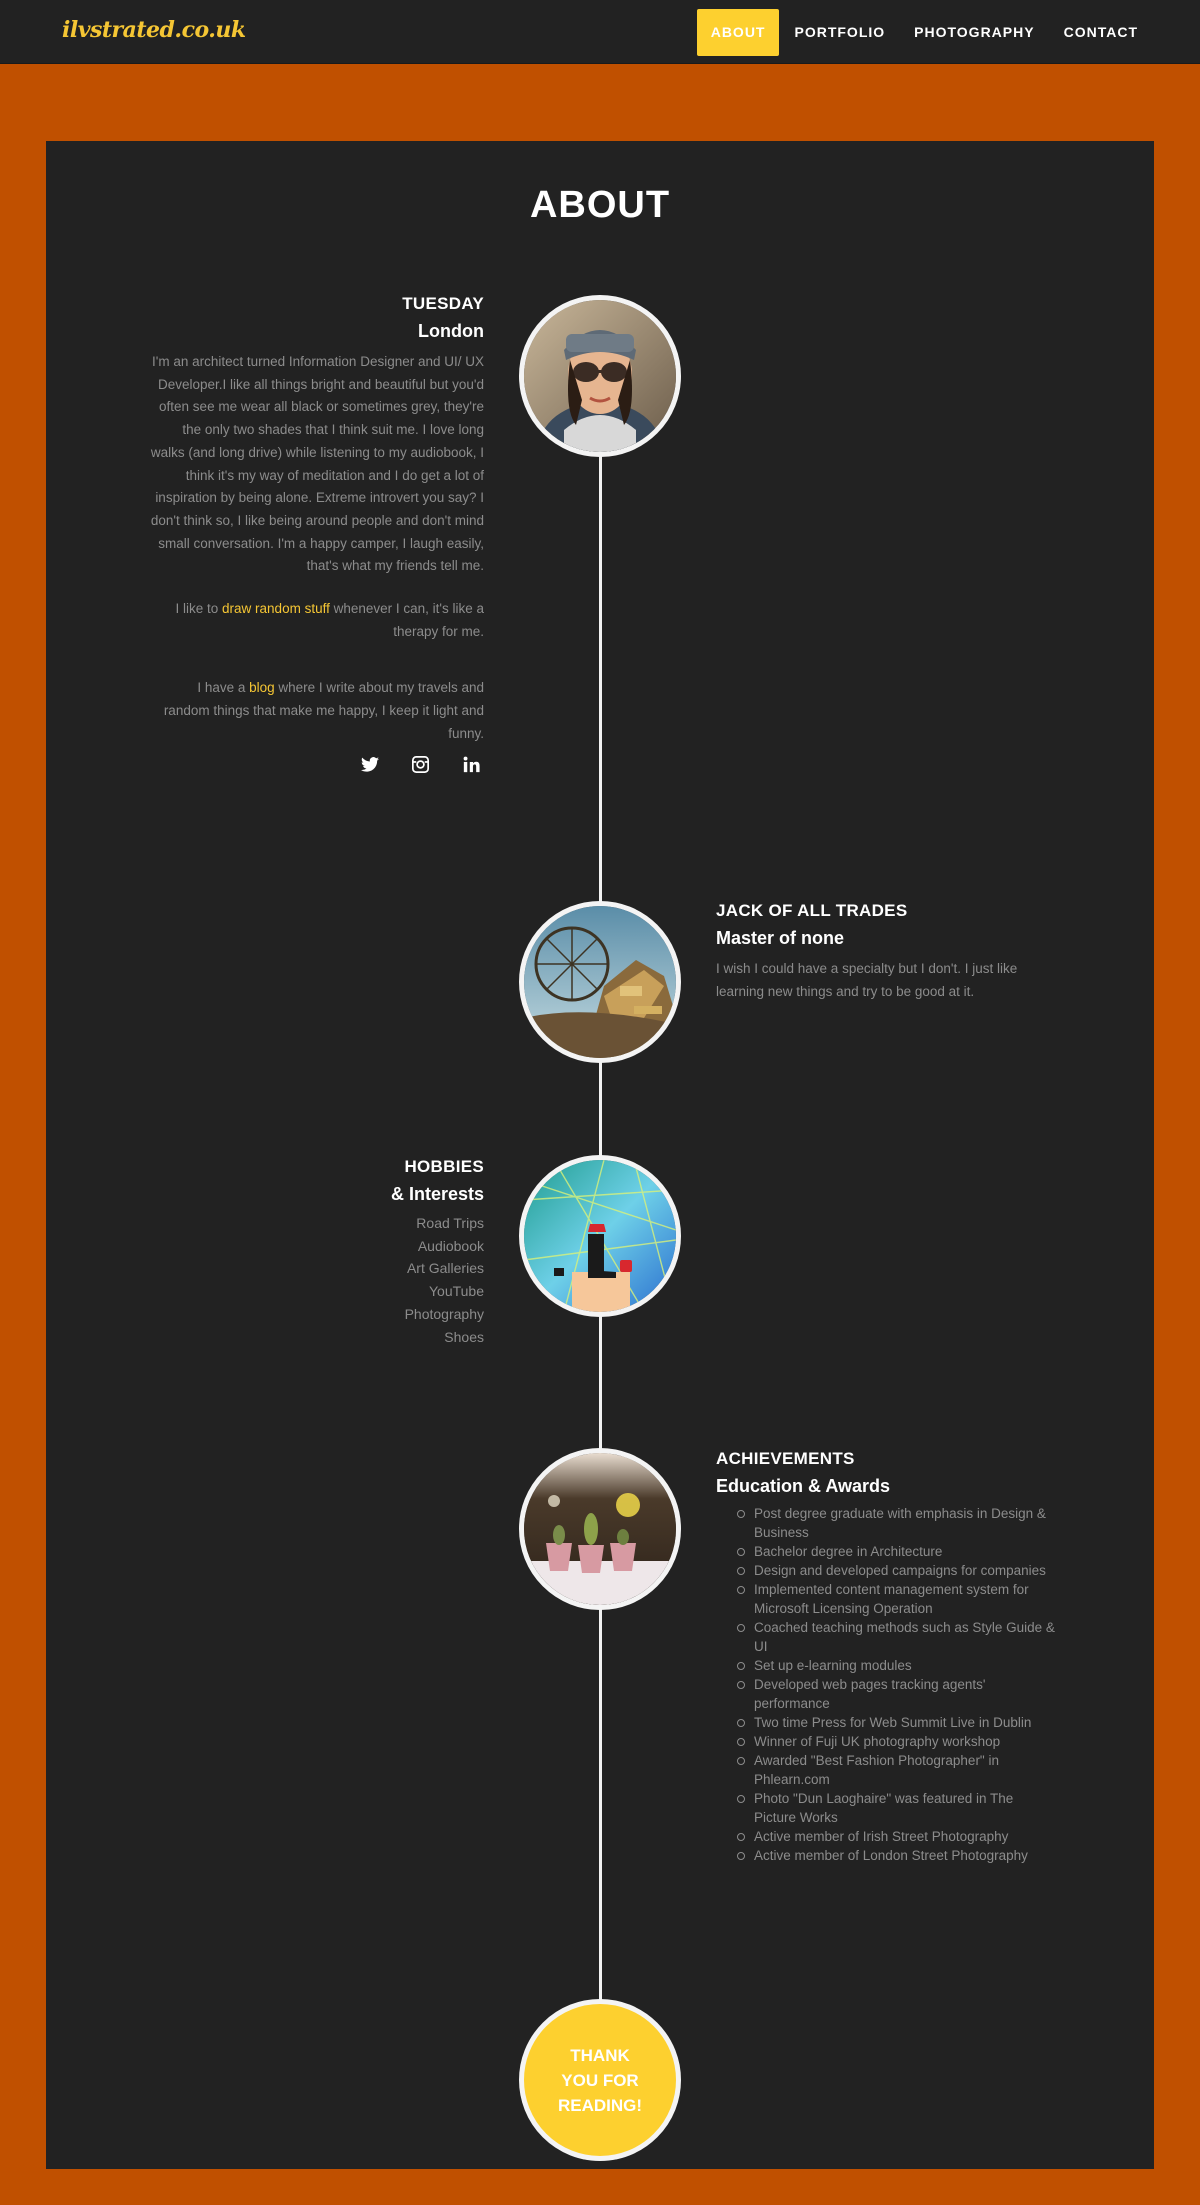  Describe the element at coordinates (444, 1166) in the screenshot. I see `hobbies-heading: HOBBIES` at that location.